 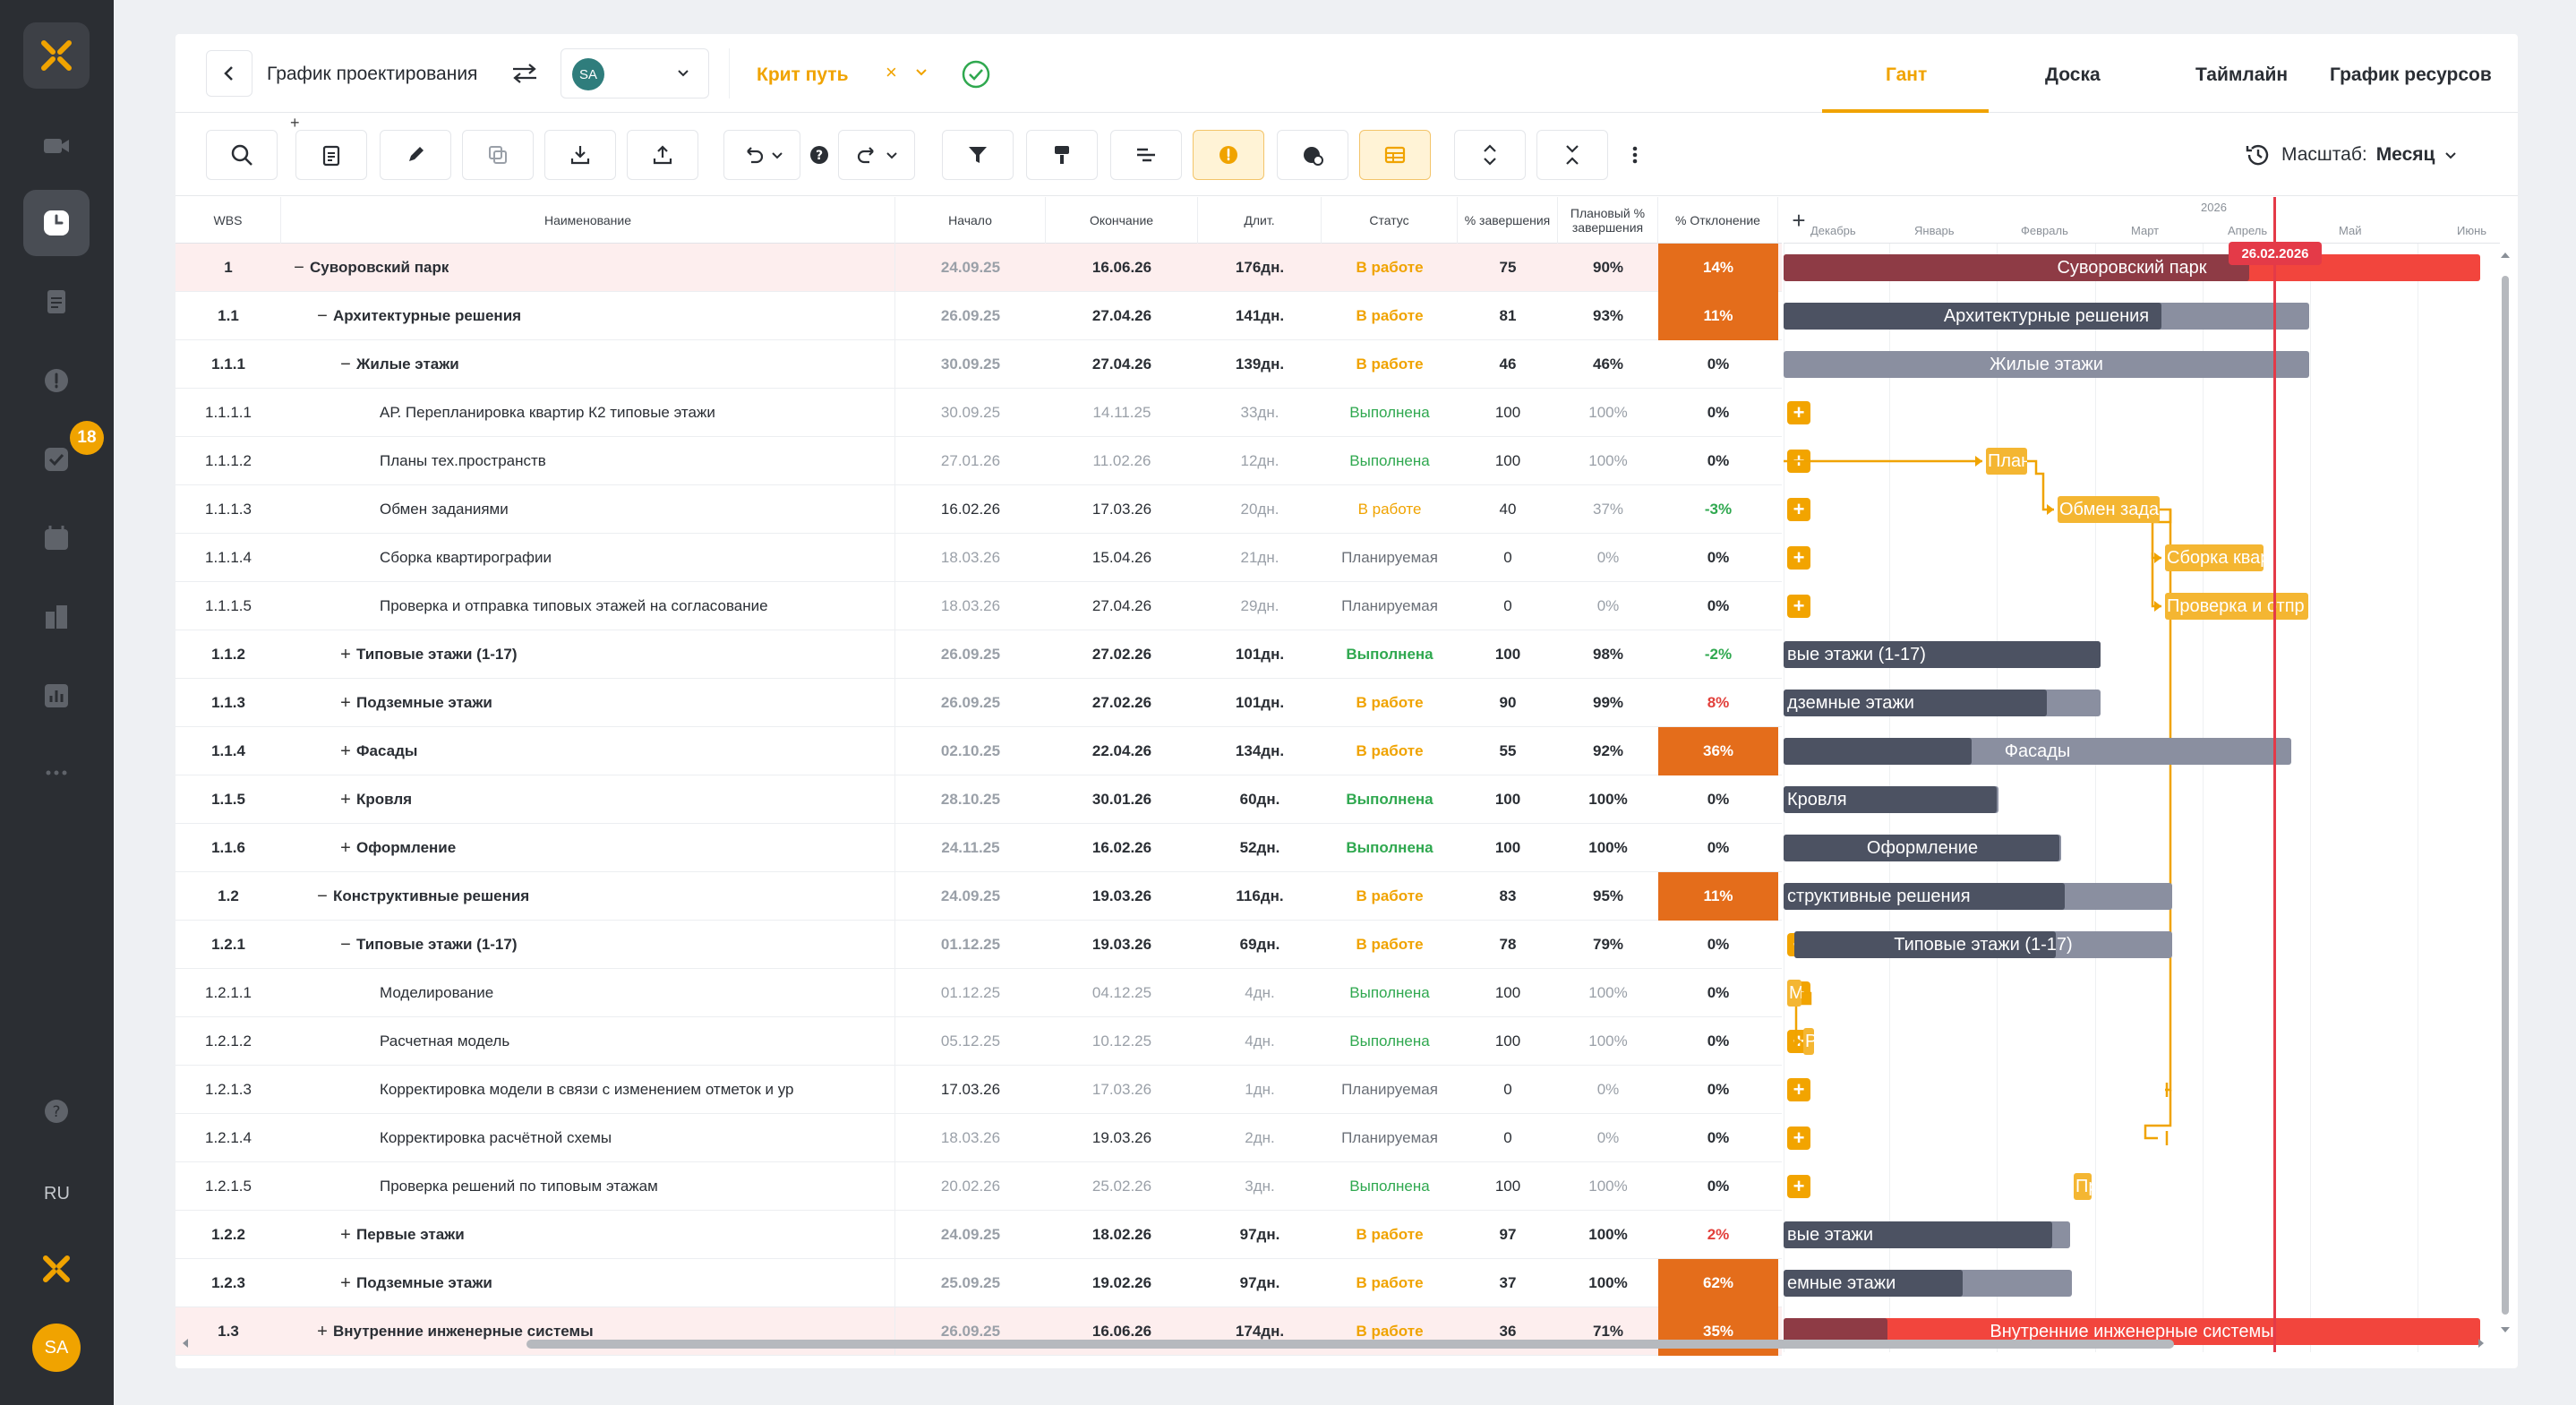 I want to click on task-name: Типовые этажи (1-17), so click(x=434, y=655).